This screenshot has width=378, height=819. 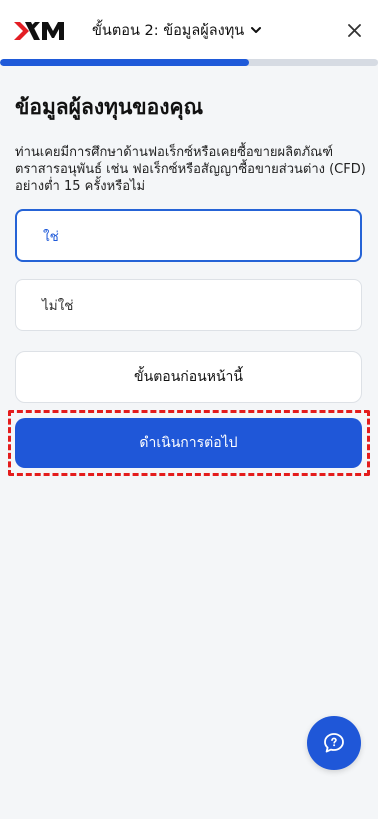 I want to click on continue-button-label: ดำเนินการต่อไป, so click(x=188, y=443).